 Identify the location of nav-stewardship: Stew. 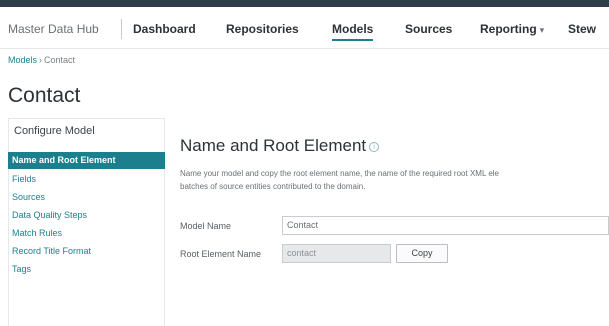
(582, 29).